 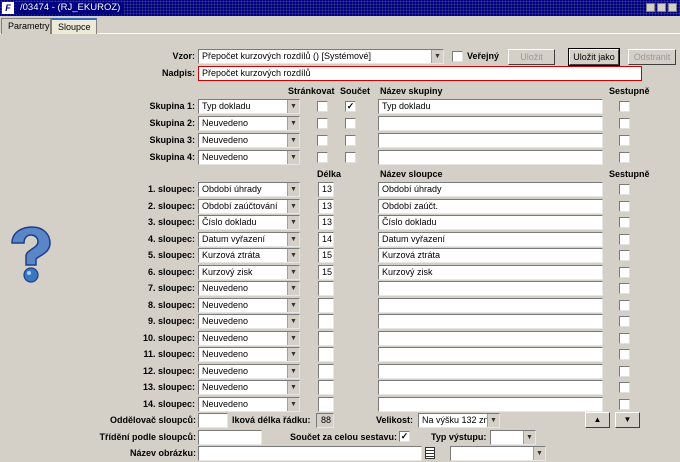 What do you see at coordinates (490, 255) in the screenshot?
I see `column-name-input: Kurzová ztráta` at bounding box center [490, 255].